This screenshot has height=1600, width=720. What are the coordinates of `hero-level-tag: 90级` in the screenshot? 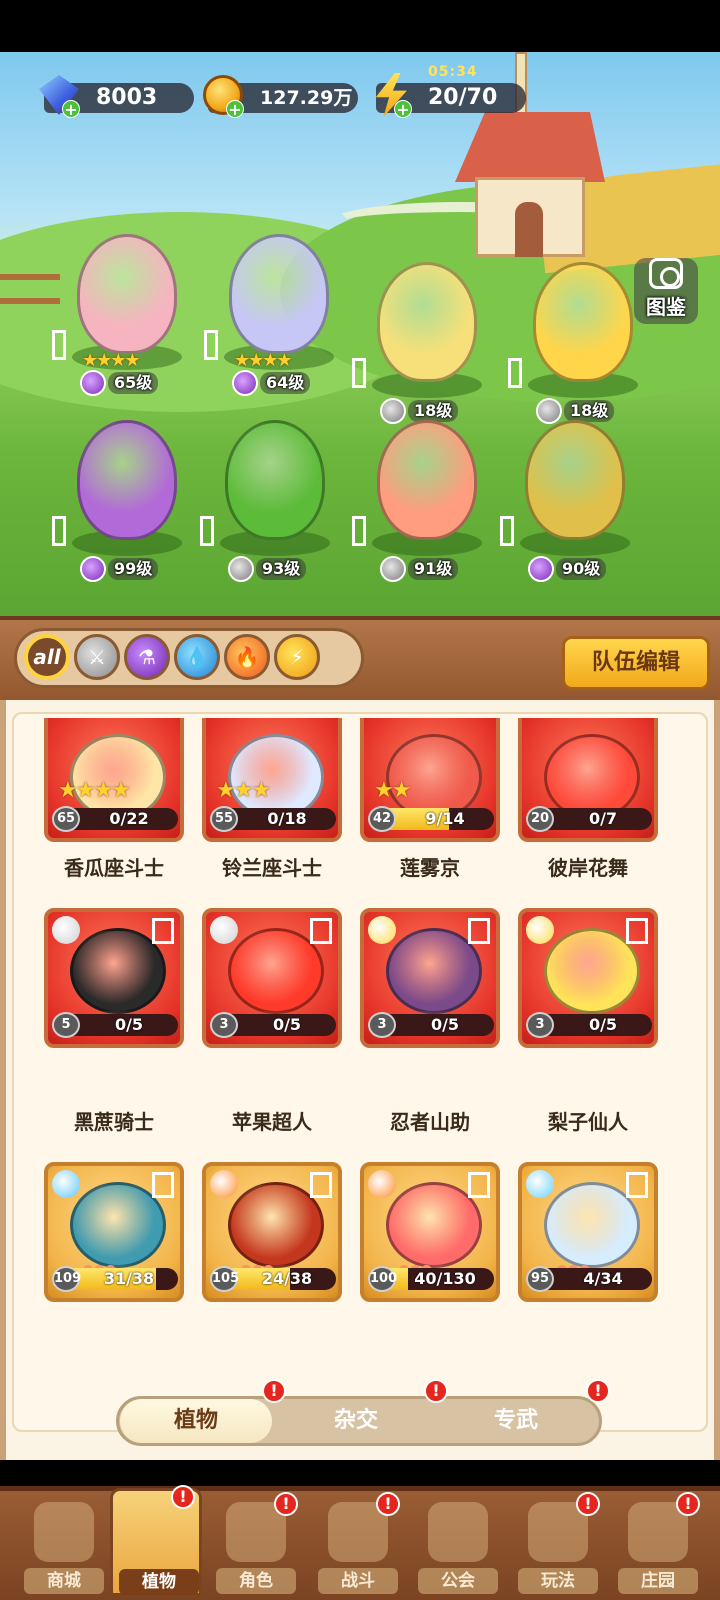 It's located at (567, 569).